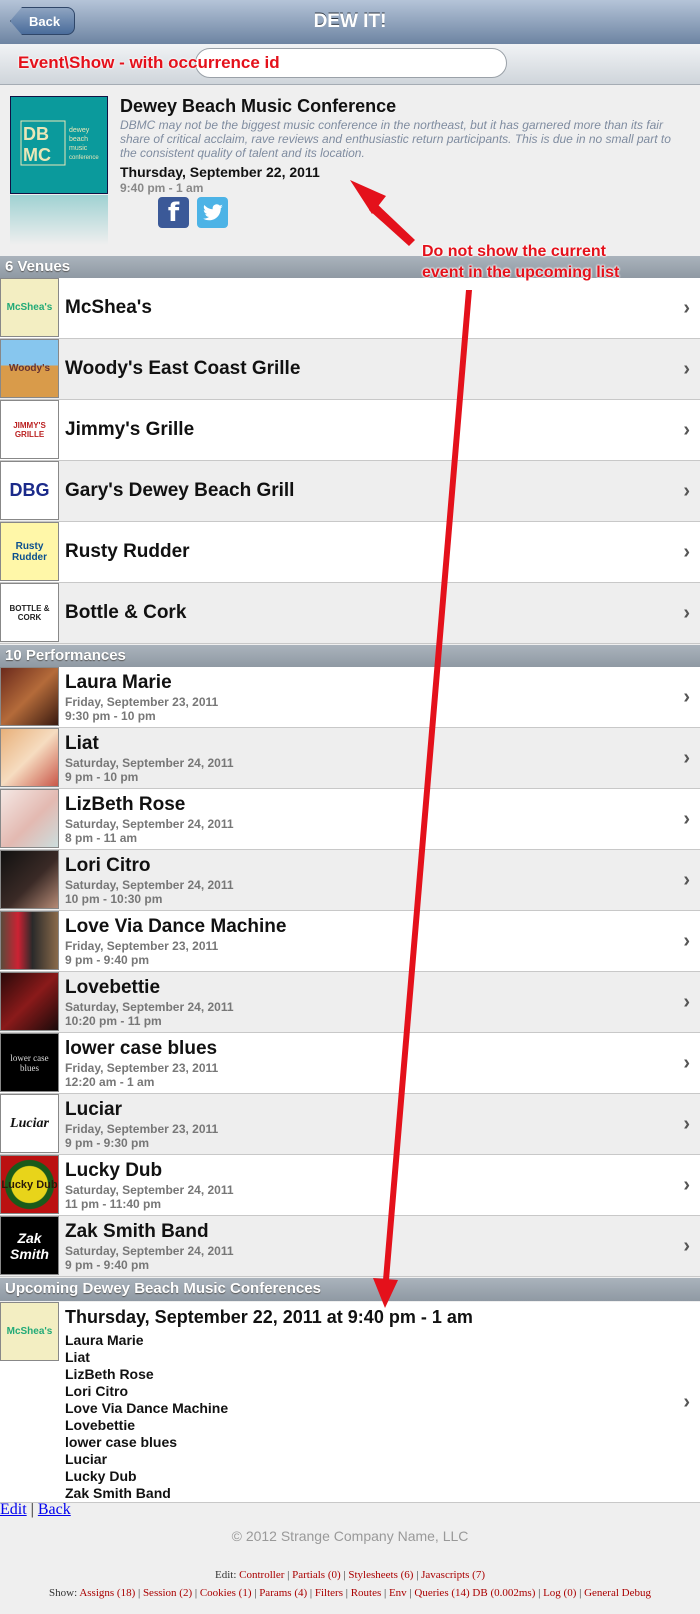 This screenshot has height=1614, width=700. What do you see at coordinates (29, 551) in the screenshot?
I see `venue-thumb: Rusty Rudder` at bounding box center [29, 551].